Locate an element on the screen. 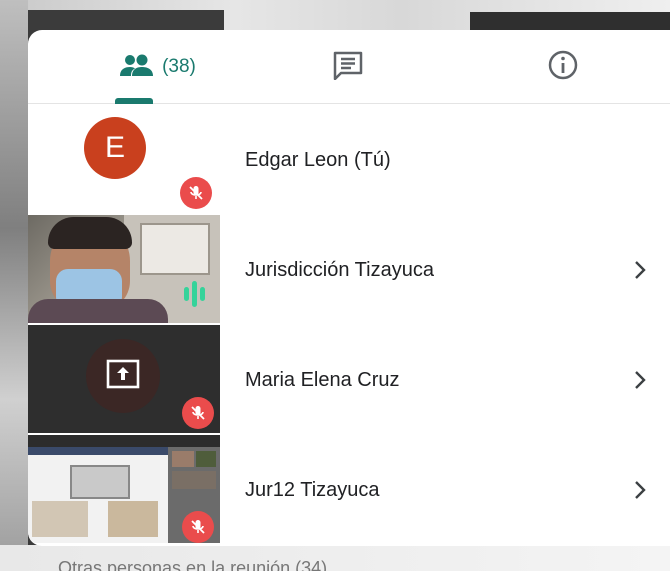 This screenshot has width=670, height=571. participant-tile: E is located at coordinates (124, 159).